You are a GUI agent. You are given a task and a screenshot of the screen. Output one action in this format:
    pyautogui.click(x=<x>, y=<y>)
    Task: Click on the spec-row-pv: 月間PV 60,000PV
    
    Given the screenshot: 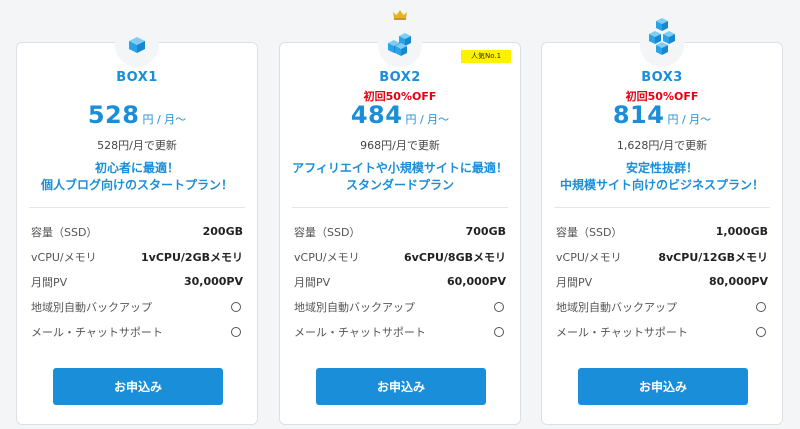 What is the action you would take?
    pyautogui.click(x=400, y=281)
    